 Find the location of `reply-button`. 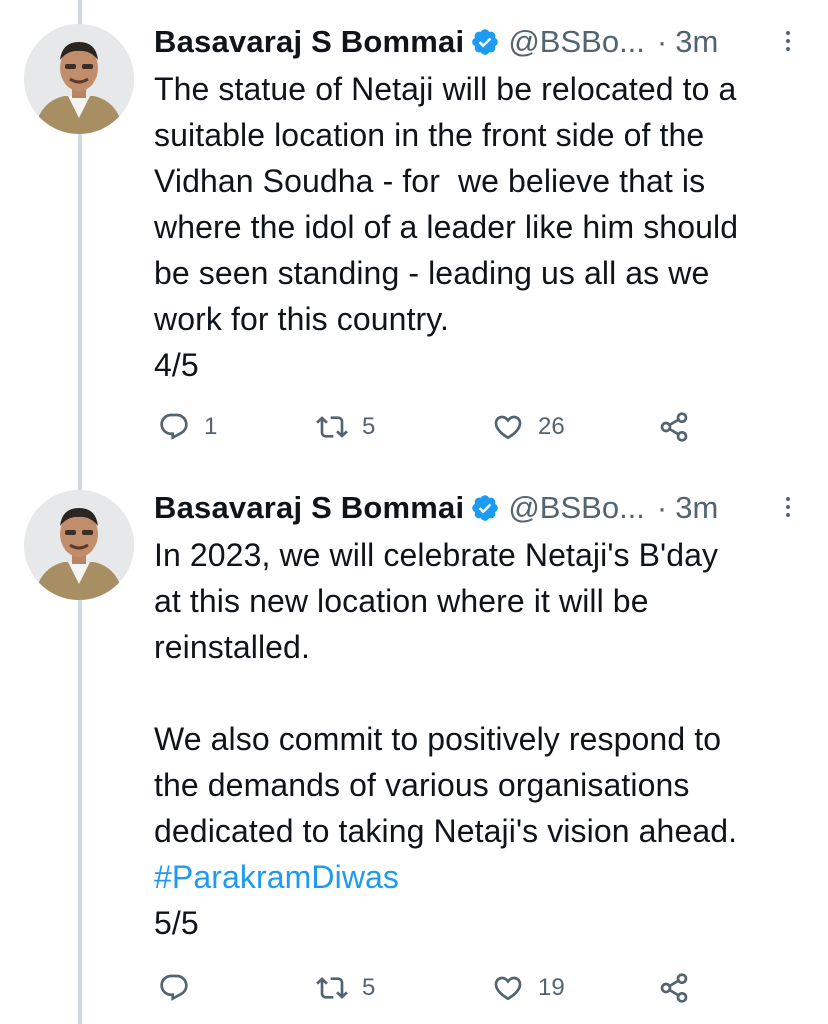

reply-button is located at coordinates (181, 988).